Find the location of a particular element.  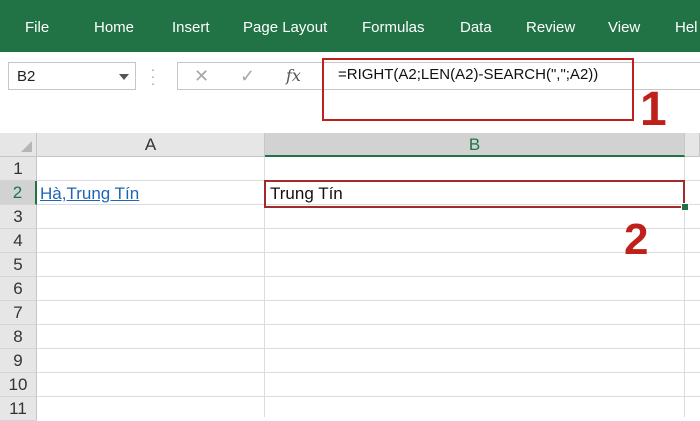

cell-b2: Trung Tín is located at coordinates (474, 194).